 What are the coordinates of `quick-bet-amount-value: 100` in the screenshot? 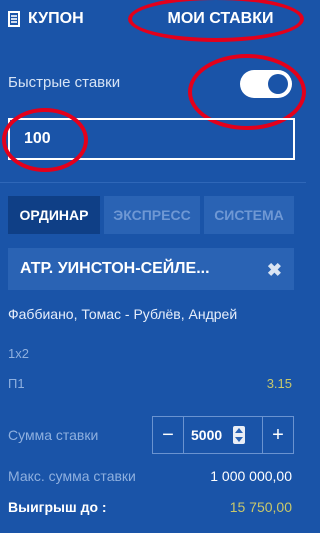 It's located at (37, 138).